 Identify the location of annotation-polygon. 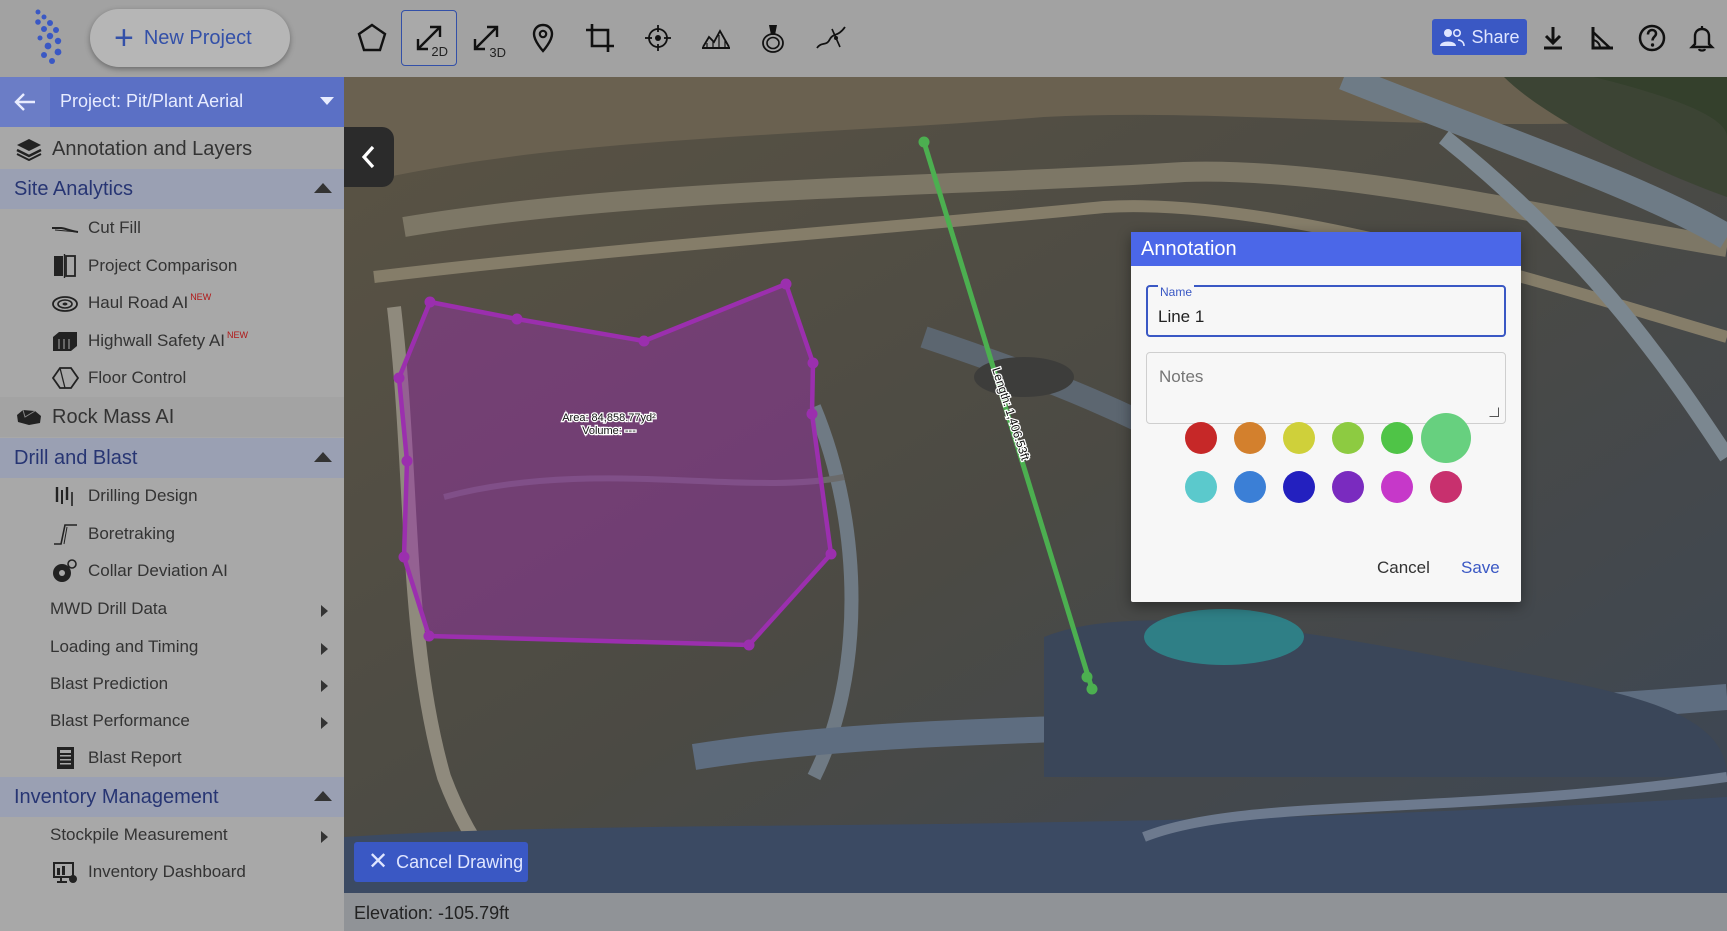
(615, 464).